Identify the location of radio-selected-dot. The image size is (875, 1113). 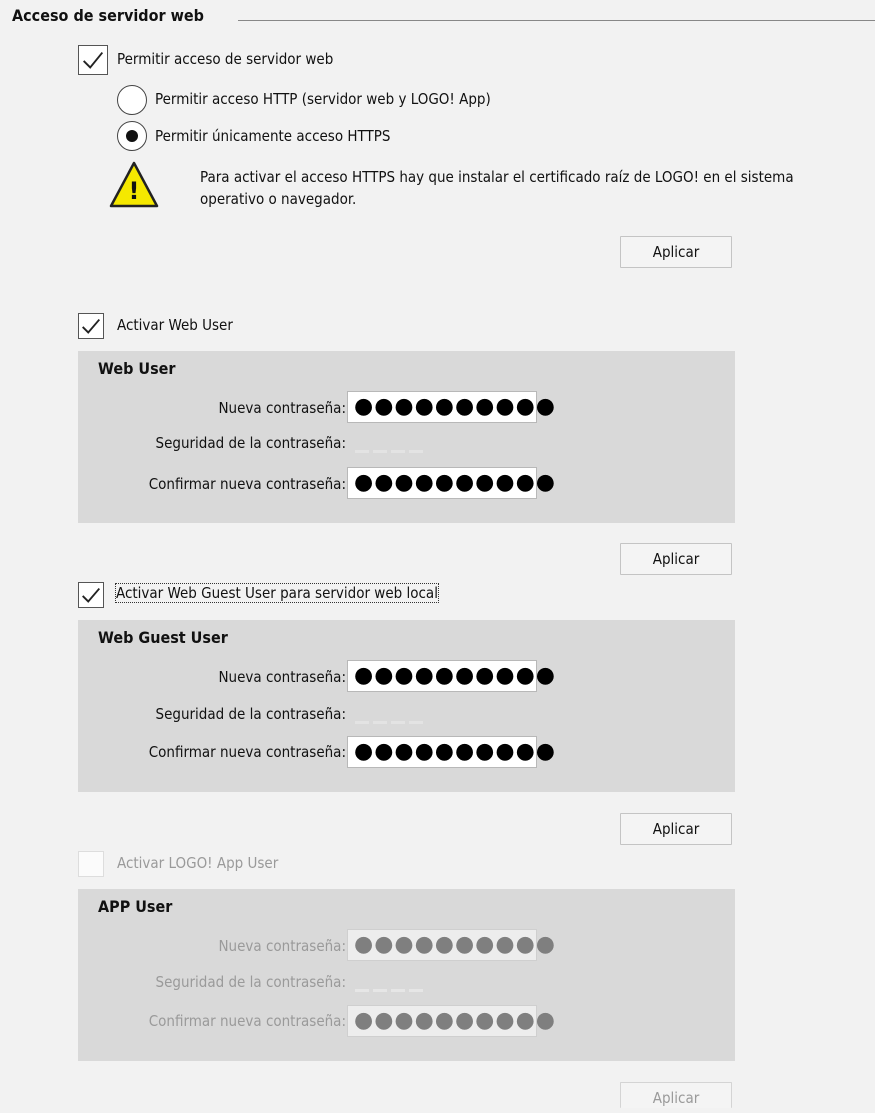
(132, 136).